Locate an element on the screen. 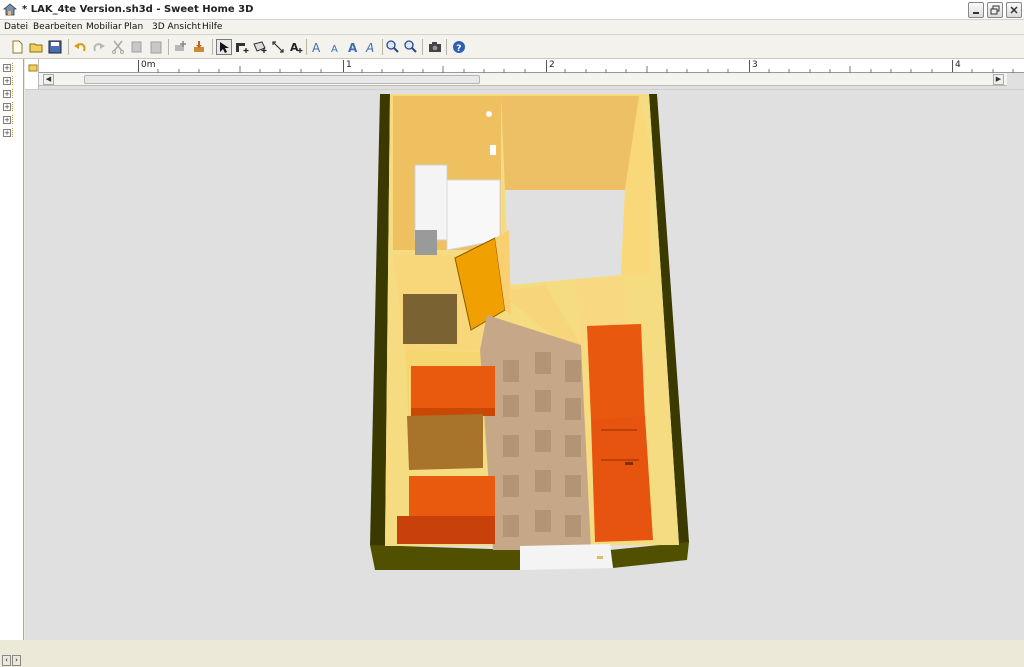  new-button is located at coordinates (17, 47).